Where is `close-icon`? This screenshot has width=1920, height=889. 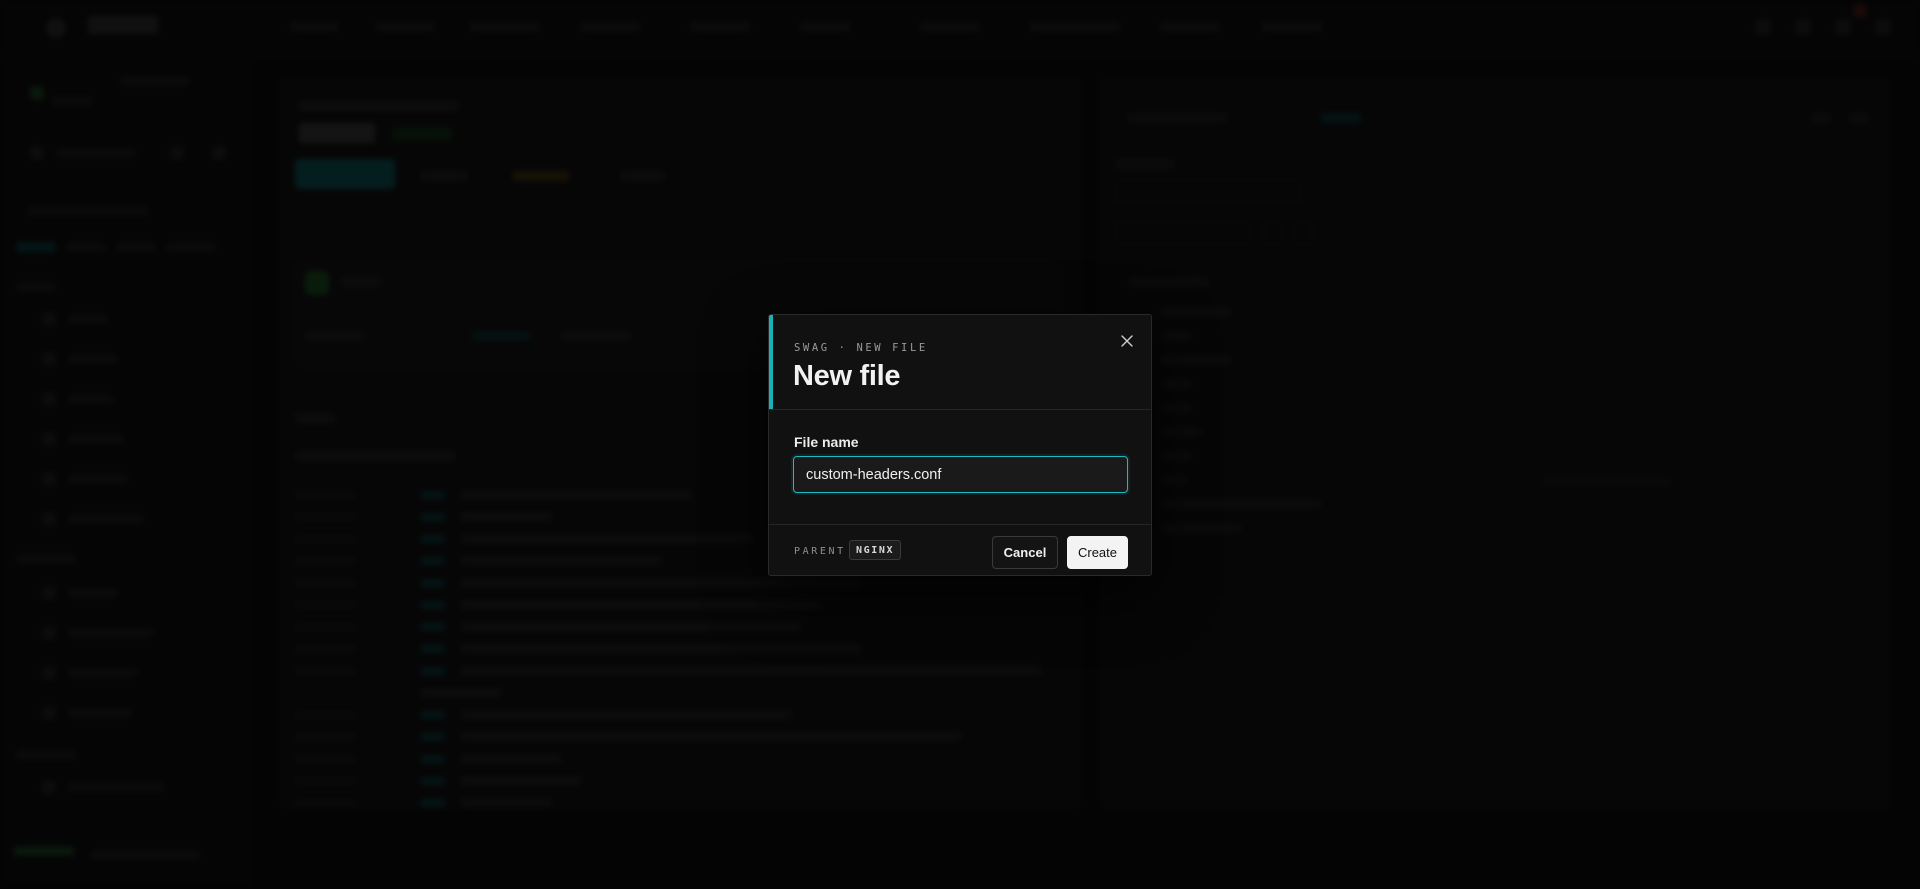
close-icon is located at coordinates (1127, 341).